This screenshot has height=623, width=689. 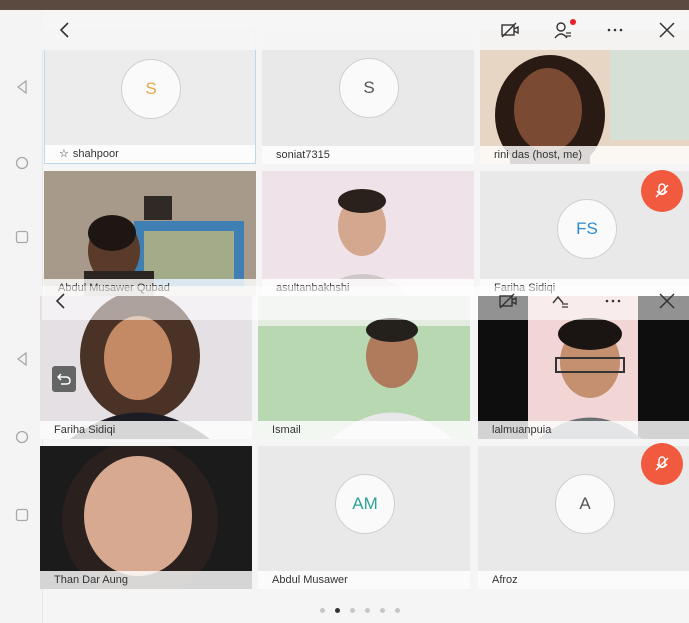 What do you see at coordinates (64, 379) in the screenshot?
I see `undo-icon` at bounding box center [64, 379].